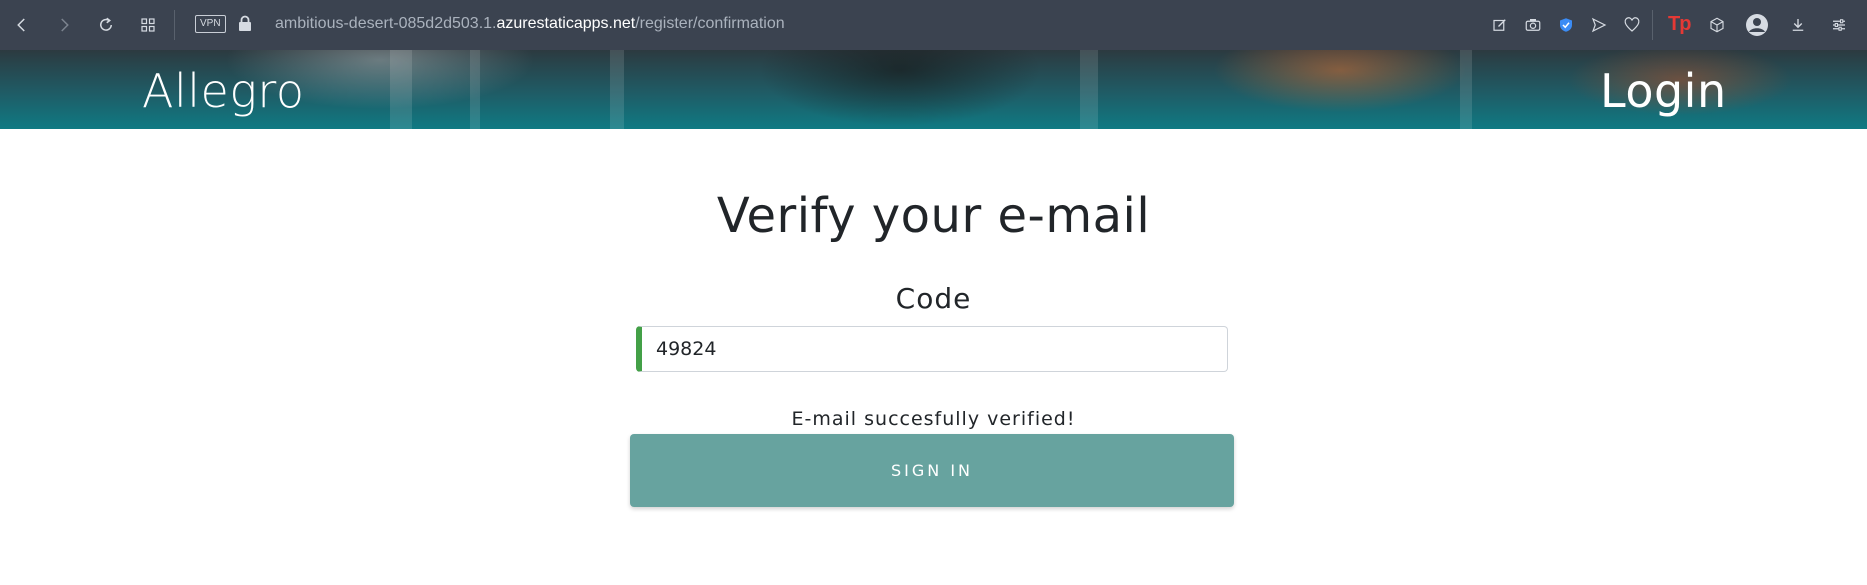  I want to click on brand-logo: Allegro, so click(223, 91).